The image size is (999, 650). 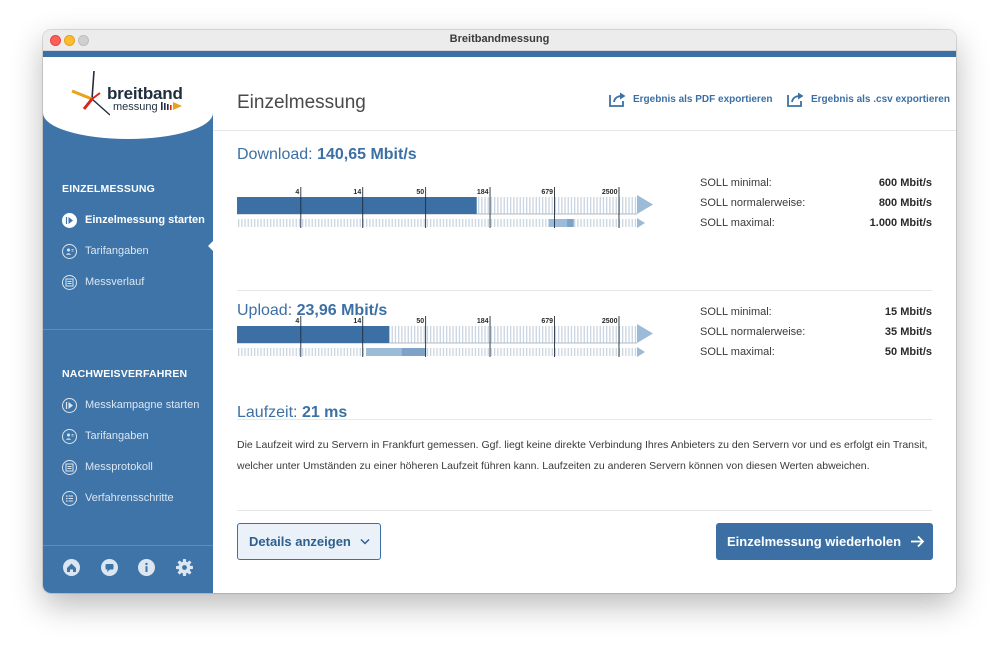 What do you see at coordinates (109, 567) in the screenshot?
I see `chat-icon` at bounding box center [109, 567].